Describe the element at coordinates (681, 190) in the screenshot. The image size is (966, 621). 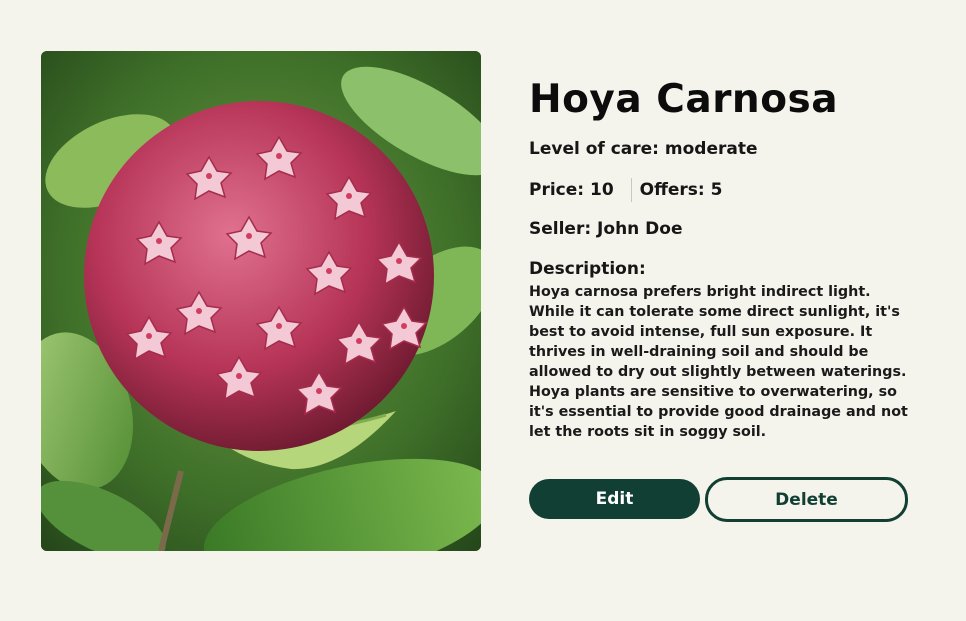
I see `offers: Offers: 5` at that location.